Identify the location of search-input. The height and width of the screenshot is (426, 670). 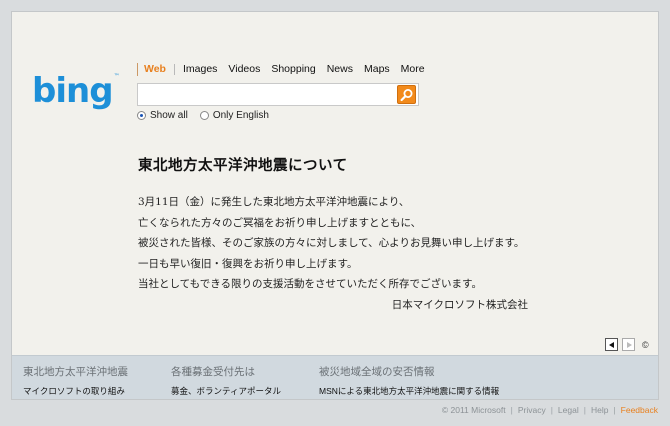
(267, 94).